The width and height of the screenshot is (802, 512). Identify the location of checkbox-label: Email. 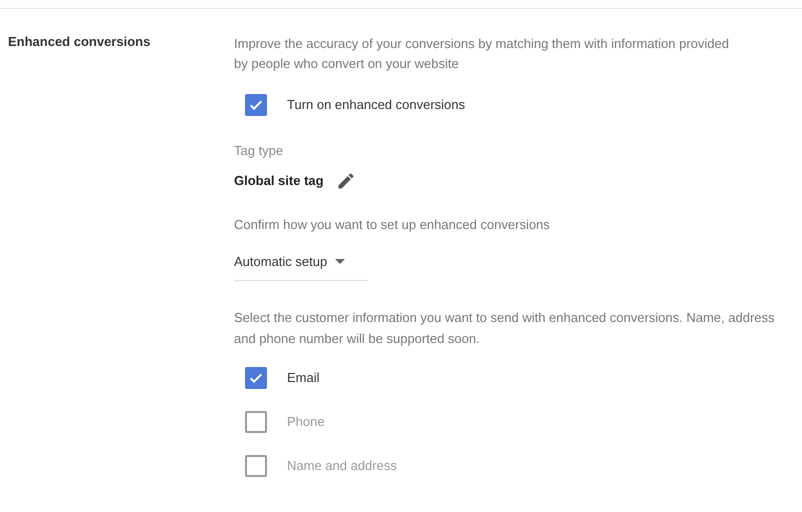
(303, 377).